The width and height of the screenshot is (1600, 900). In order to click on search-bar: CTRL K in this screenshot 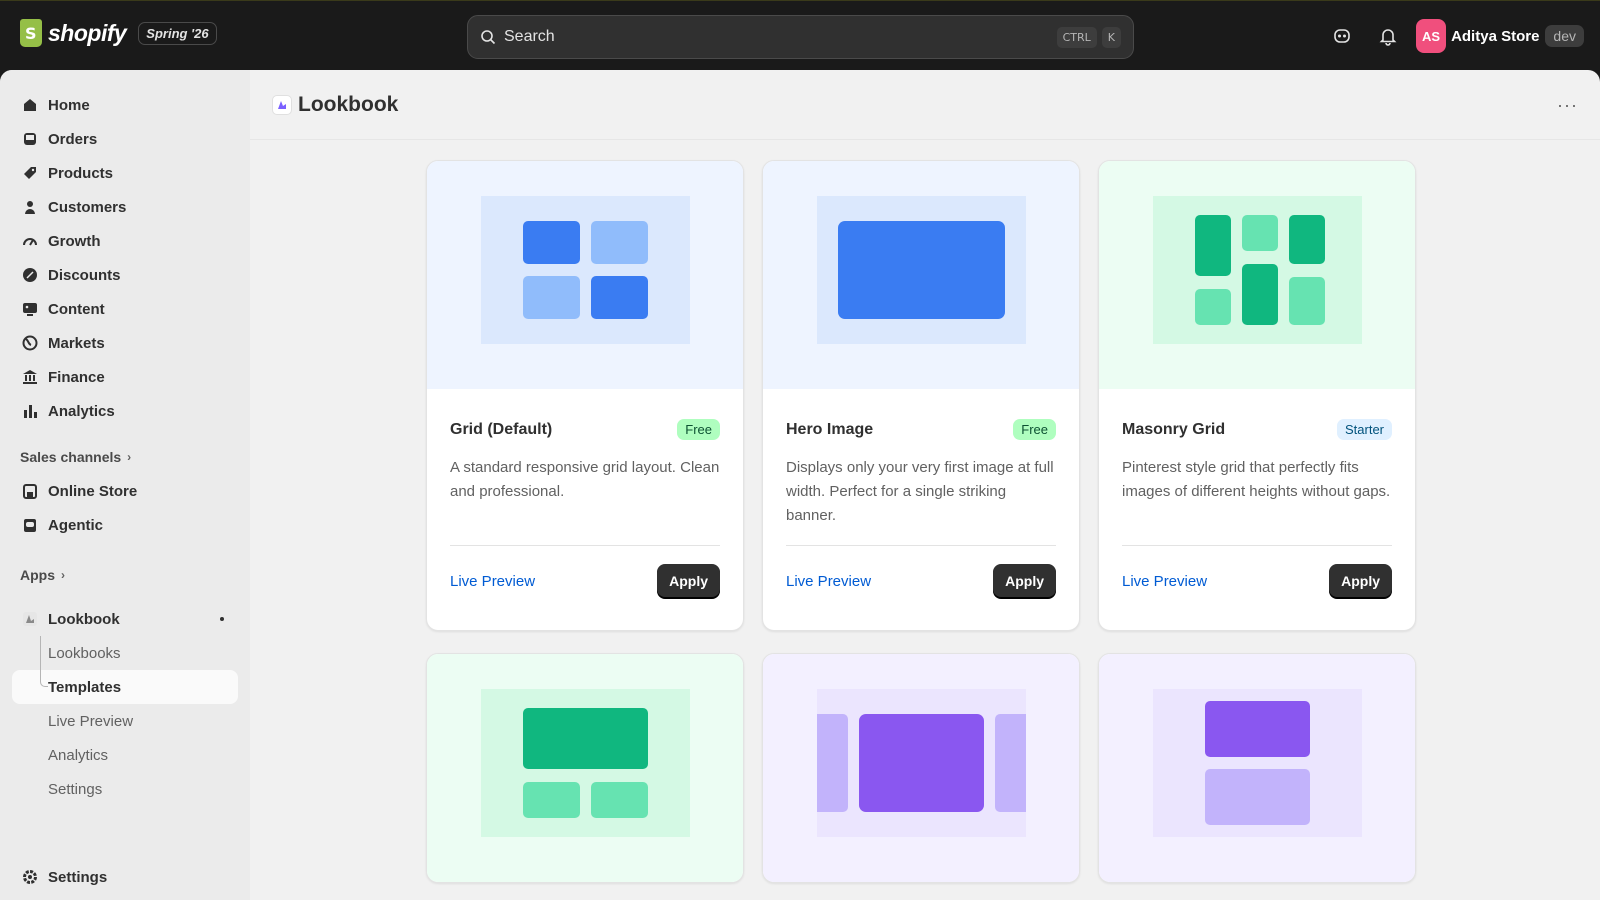, I will do `click(800, 37)`.